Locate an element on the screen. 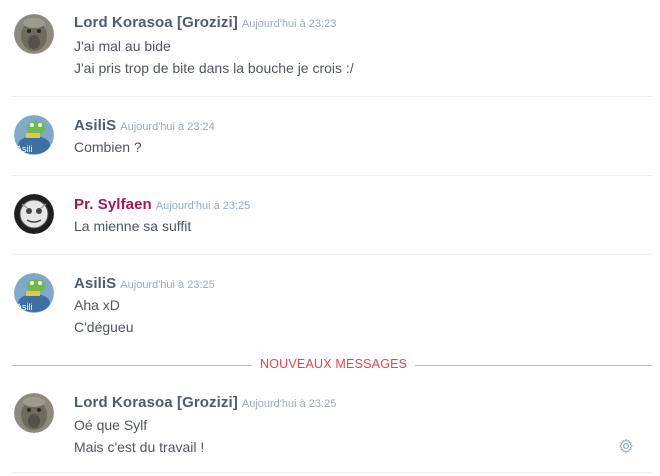  message-header: AsiliS Aujourd'hui à 23:25 is located at coordinates (144, 284).